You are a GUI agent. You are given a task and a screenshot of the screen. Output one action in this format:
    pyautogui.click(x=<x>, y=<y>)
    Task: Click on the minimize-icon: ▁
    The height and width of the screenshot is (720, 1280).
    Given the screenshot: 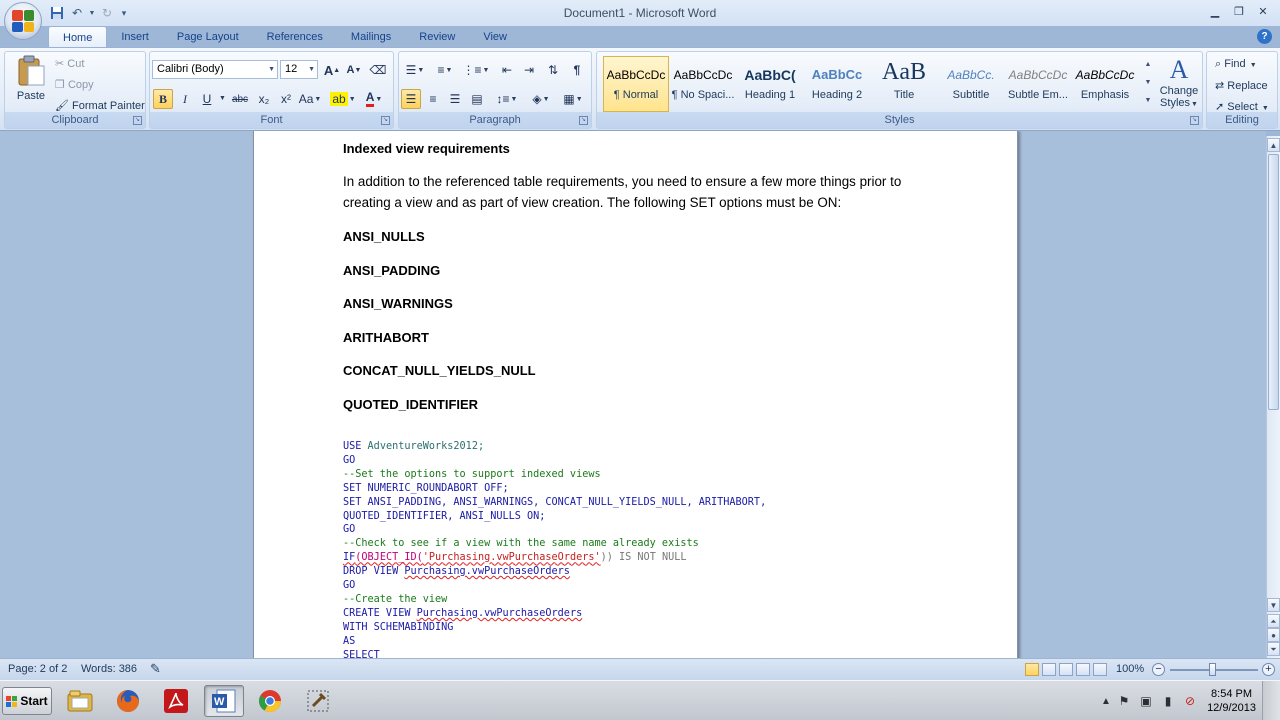 What is the action you would take?
    pyautogui.click(x=1215, y=11)
    